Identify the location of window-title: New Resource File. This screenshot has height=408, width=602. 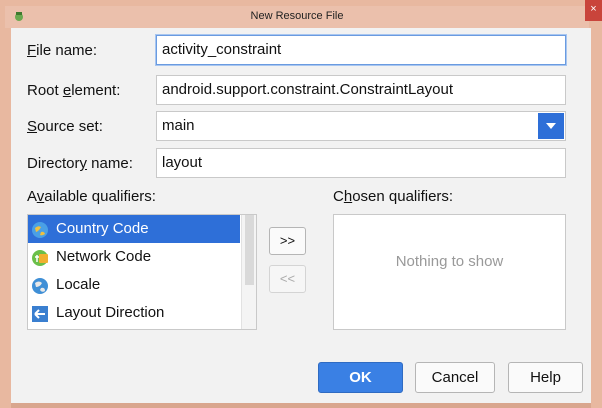
(297, 16).